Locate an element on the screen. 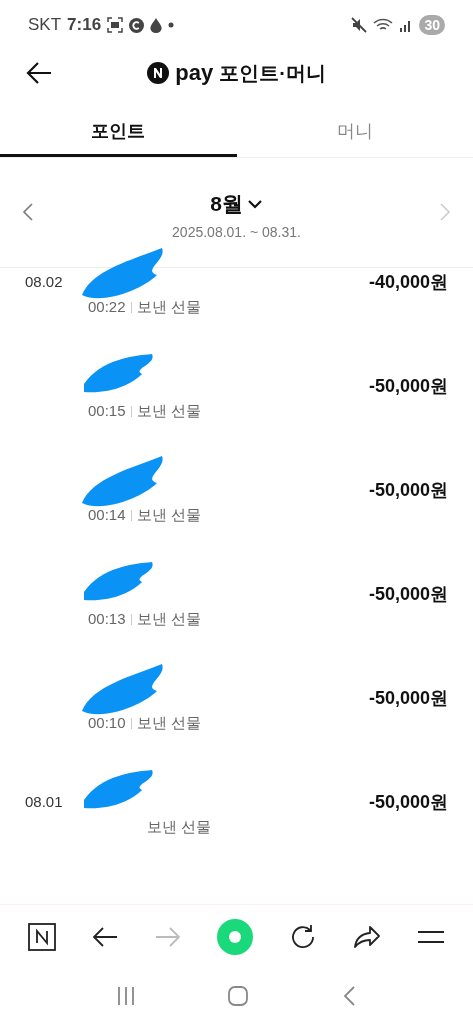  transaction-time: 00:14 is located at coordinates (107, 515).